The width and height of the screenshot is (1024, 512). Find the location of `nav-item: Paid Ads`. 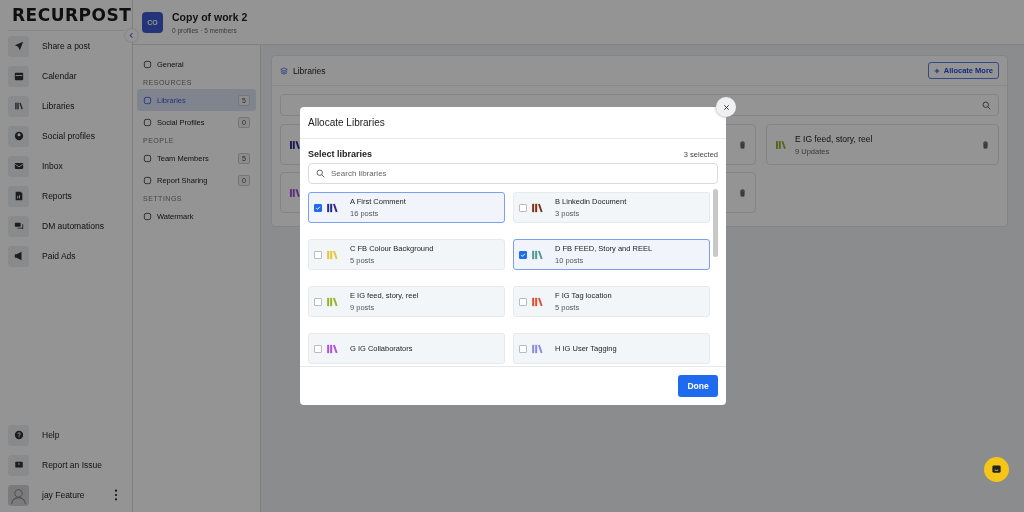

nav-item: Paid Ads is located at coordinates (66, 256).